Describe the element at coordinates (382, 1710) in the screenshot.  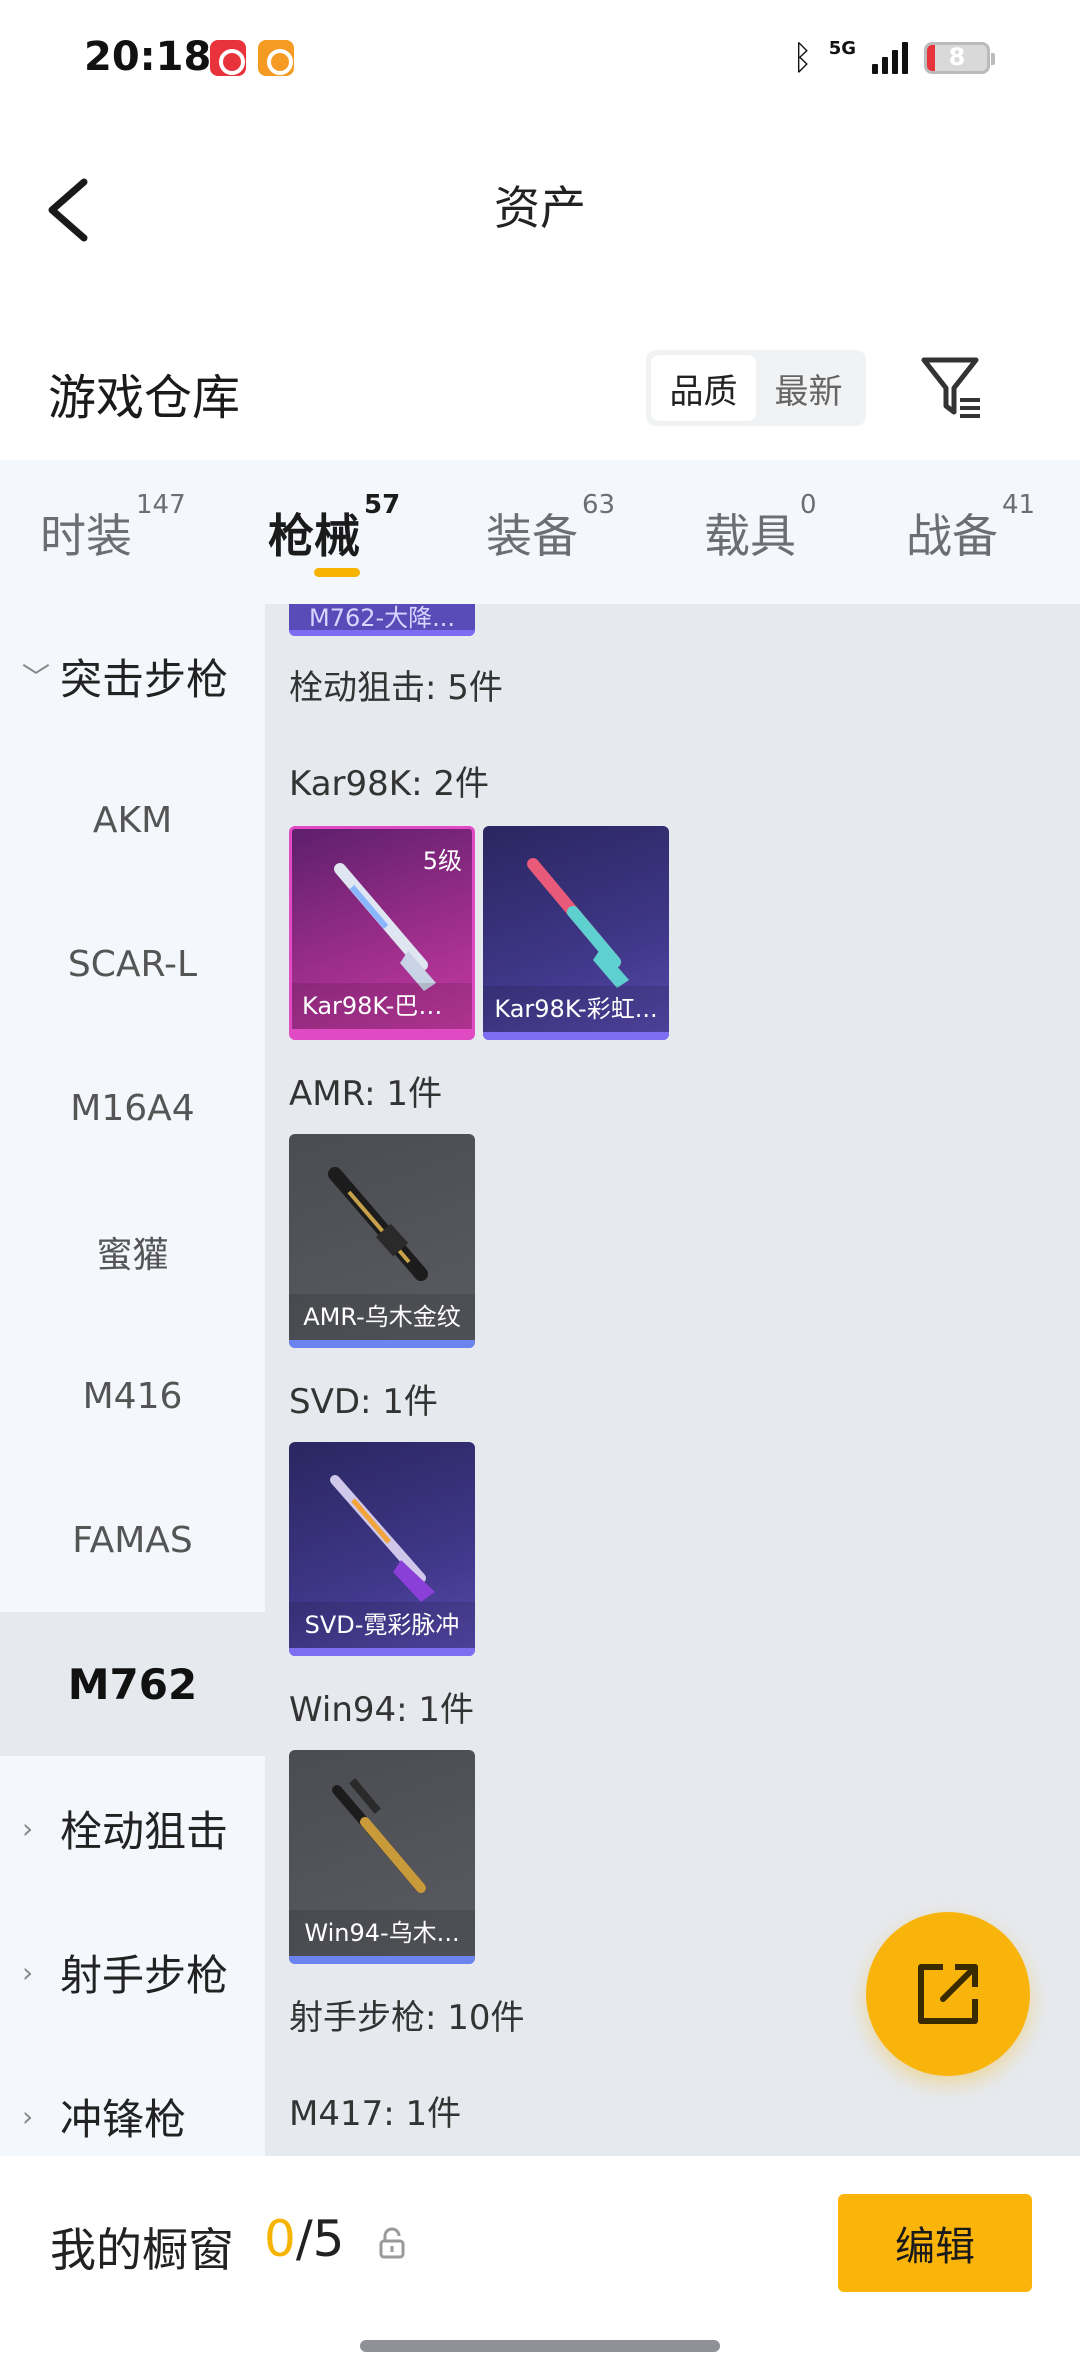
I see `section-win94: Win94: 1件` at that location.